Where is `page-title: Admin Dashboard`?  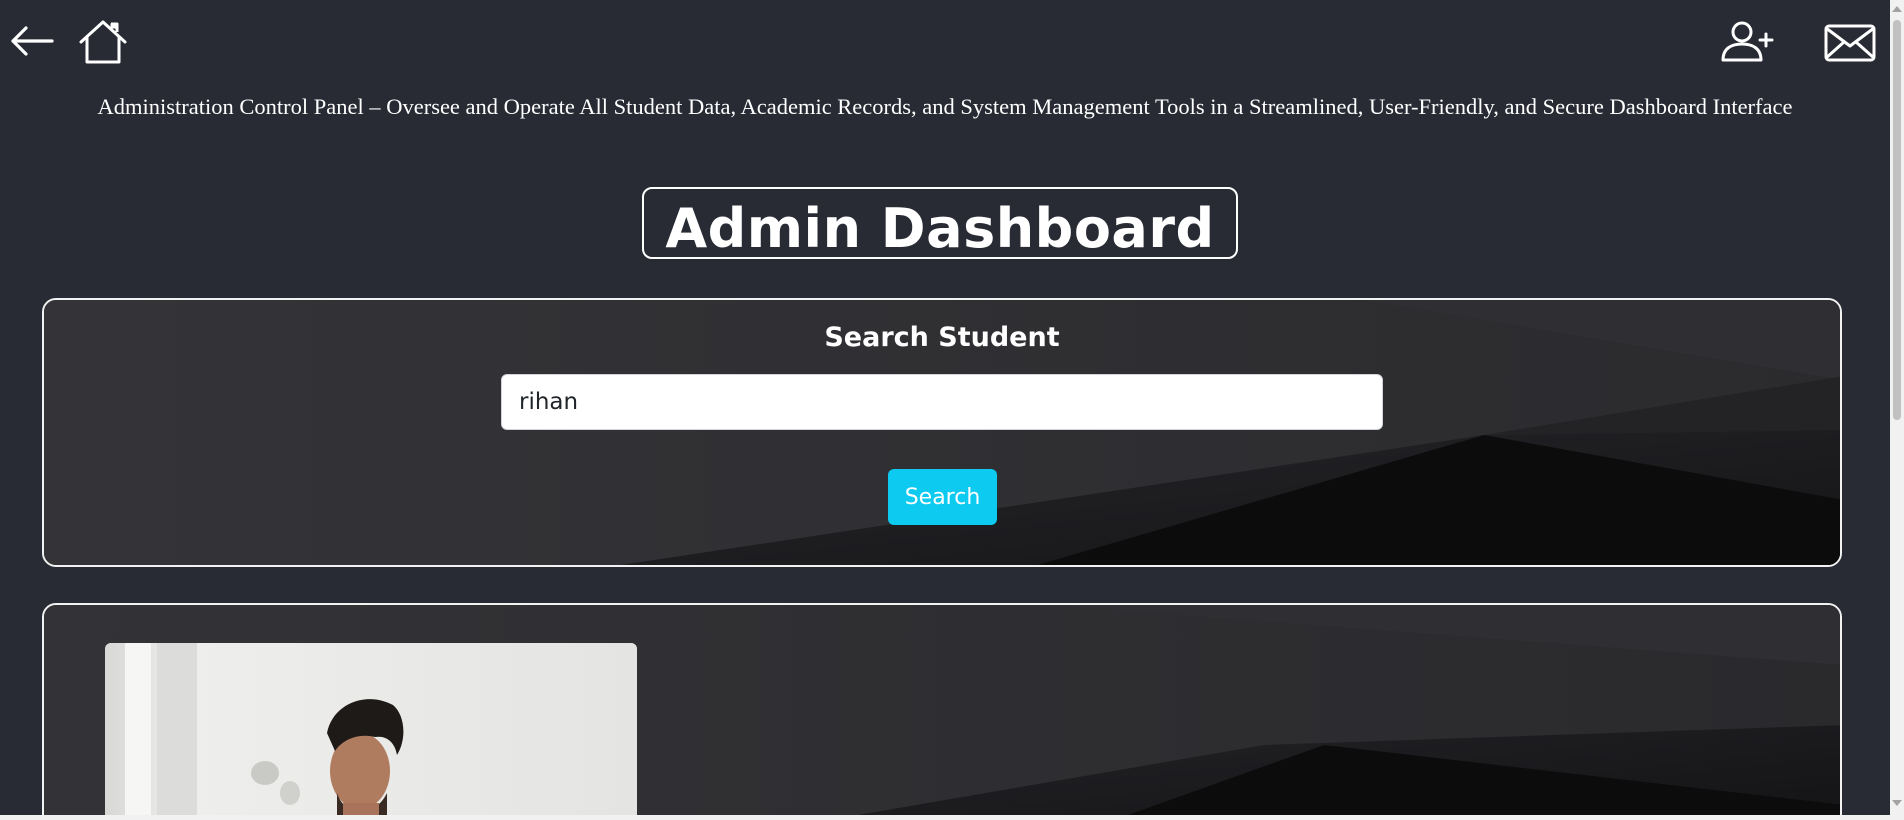 page-title: Admin Dashboard is located at coordinates (940, 228).